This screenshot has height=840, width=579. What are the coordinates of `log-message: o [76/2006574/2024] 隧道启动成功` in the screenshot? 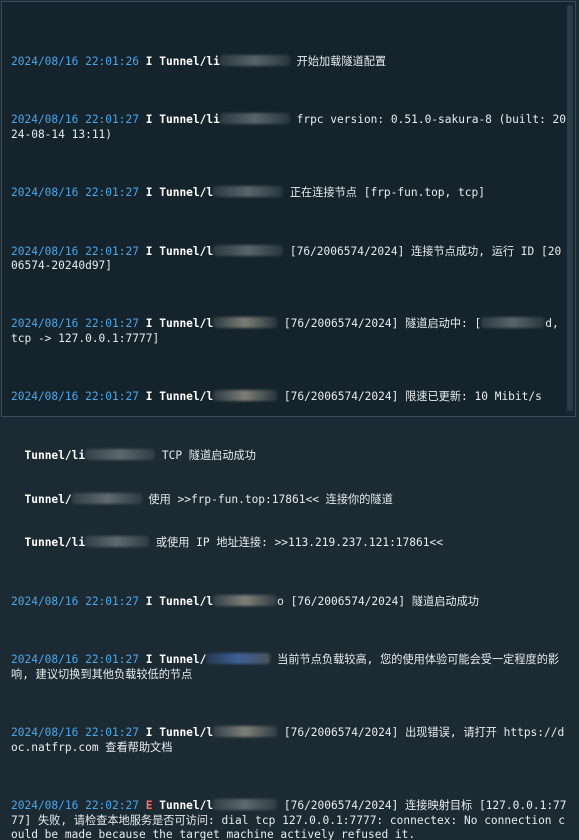 It's located at (378, 601).